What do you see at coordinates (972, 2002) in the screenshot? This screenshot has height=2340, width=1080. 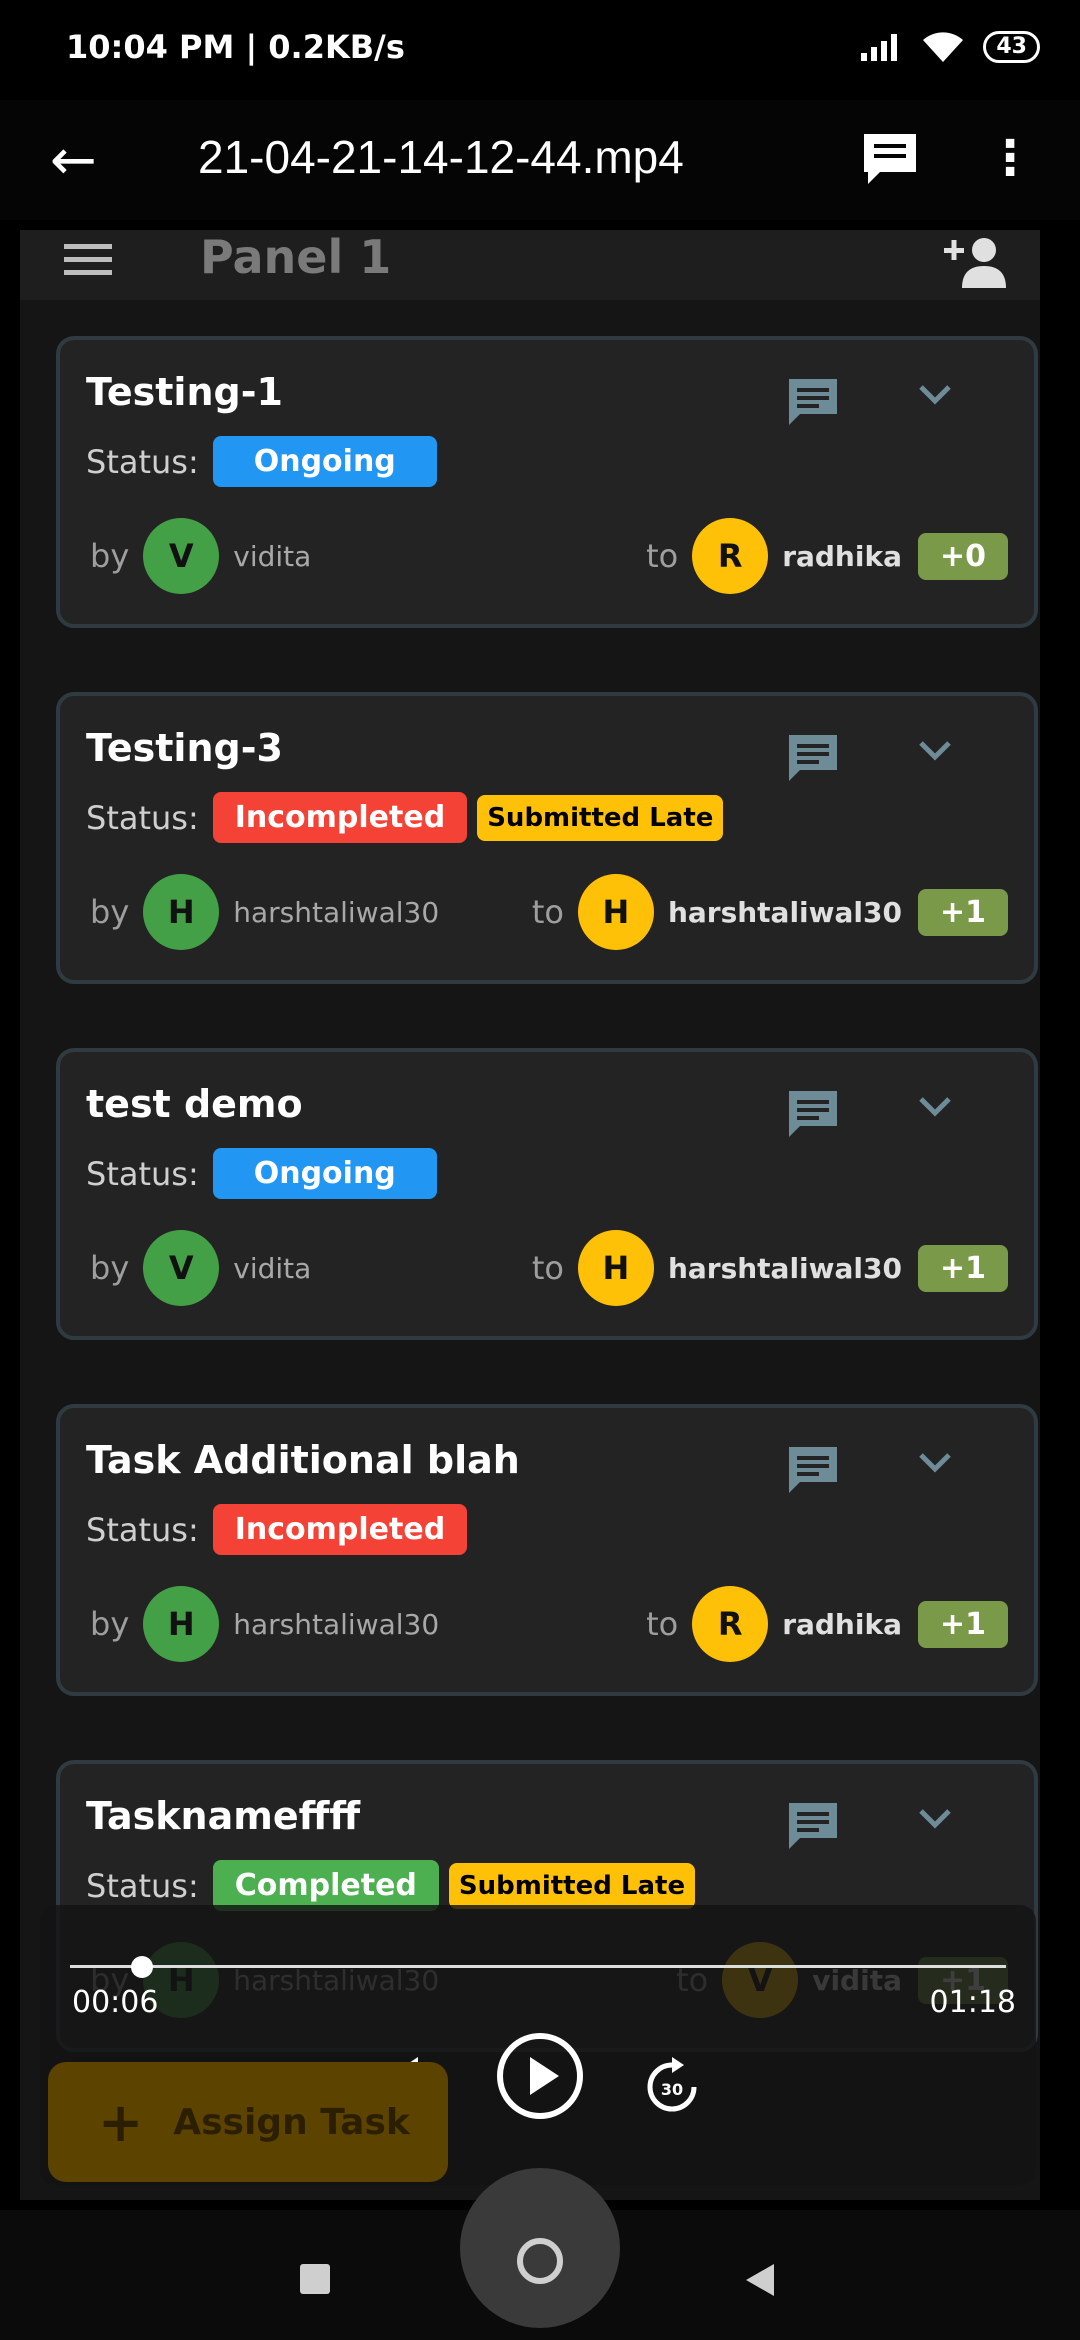 I see `total-time: 01:18` at bounding box center [972, 2002].